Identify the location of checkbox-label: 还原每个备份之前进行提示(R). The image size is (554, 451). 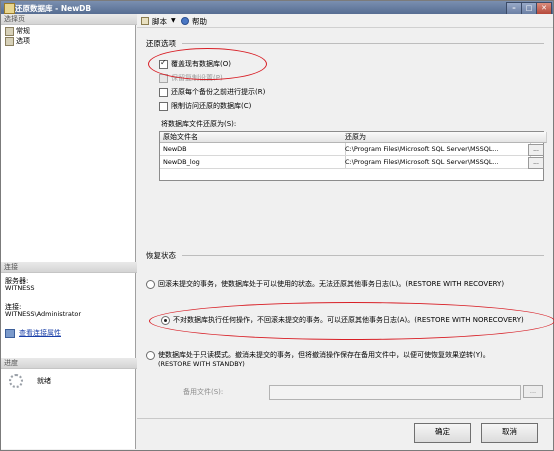
(218, 92).